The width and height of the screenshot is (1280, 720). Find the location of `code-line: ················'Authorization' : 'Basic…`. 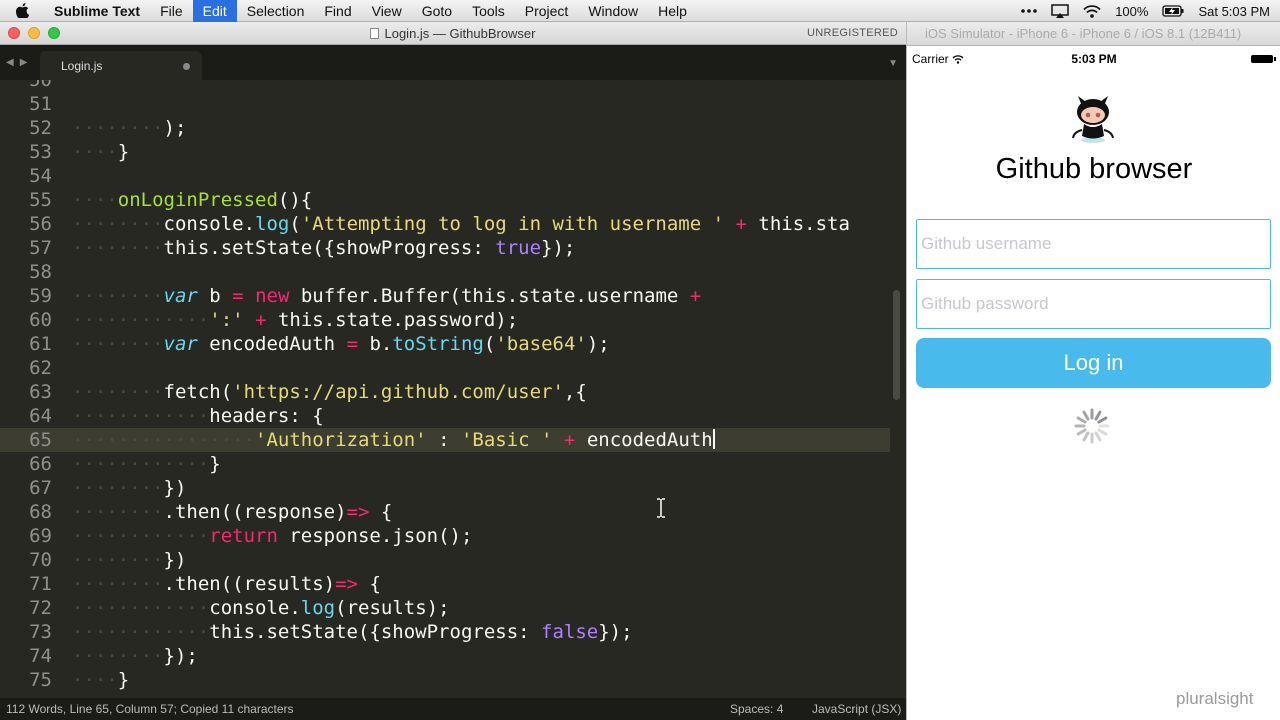

code-line: ················'Authorization' : 'Basic… is located at coordinates (393, 440).